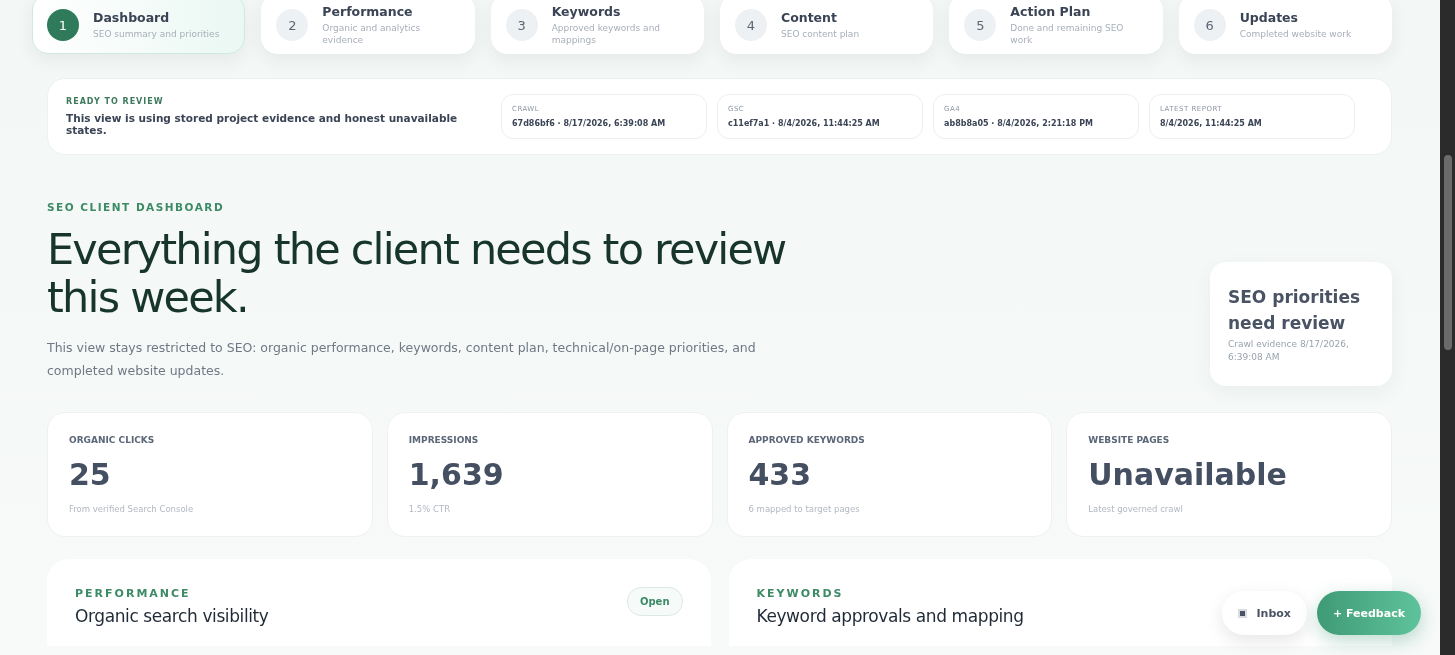  I want to click on metric-label: APPROVED KEYWORDS, so click(807, 440).